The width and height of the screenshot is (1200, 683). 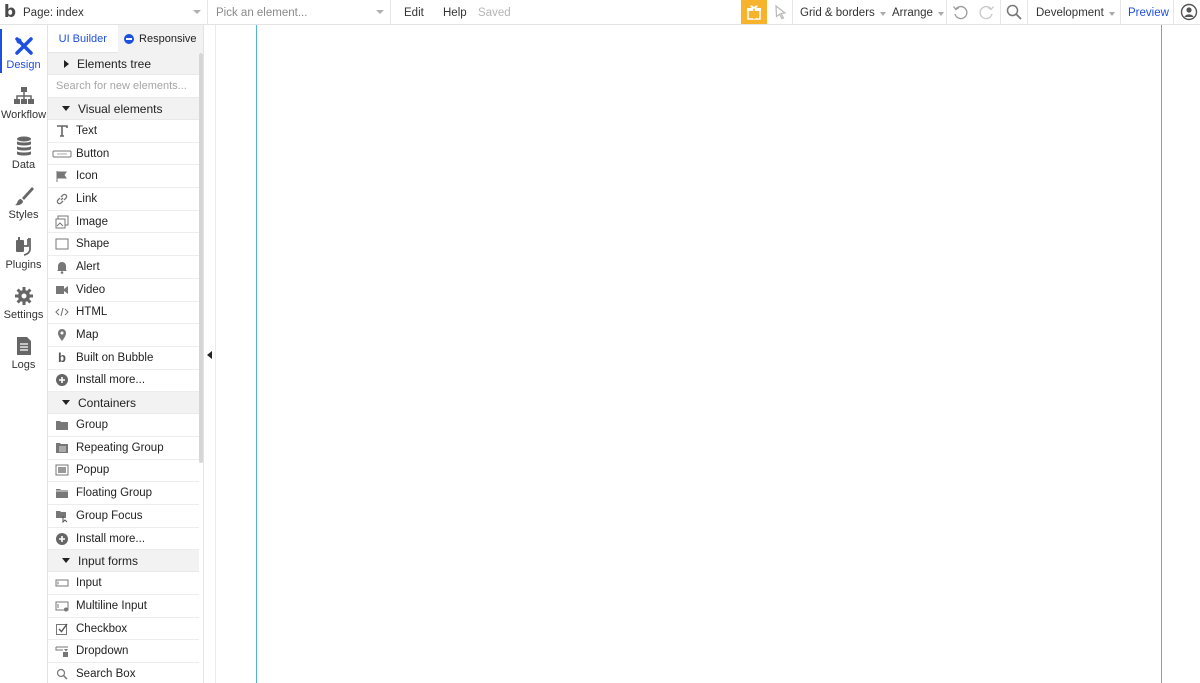 I want to click on nav-styles-label: Styles, so click(x=23, y=215).